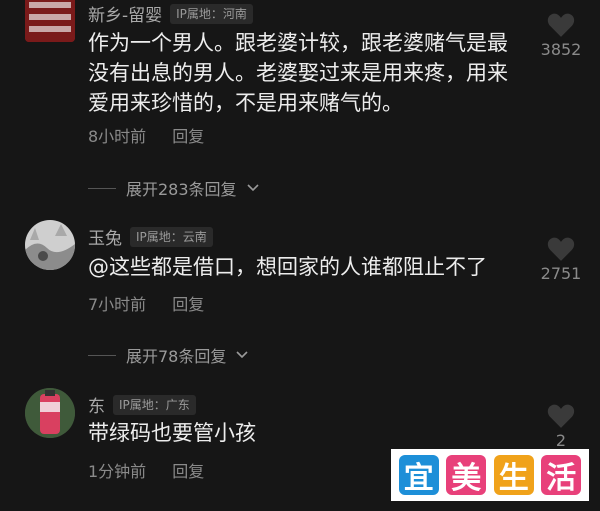  What do you see at coordinates (561, 440) in the screenshot?
I see `like-count: 2` at bounding box center [561, 440].